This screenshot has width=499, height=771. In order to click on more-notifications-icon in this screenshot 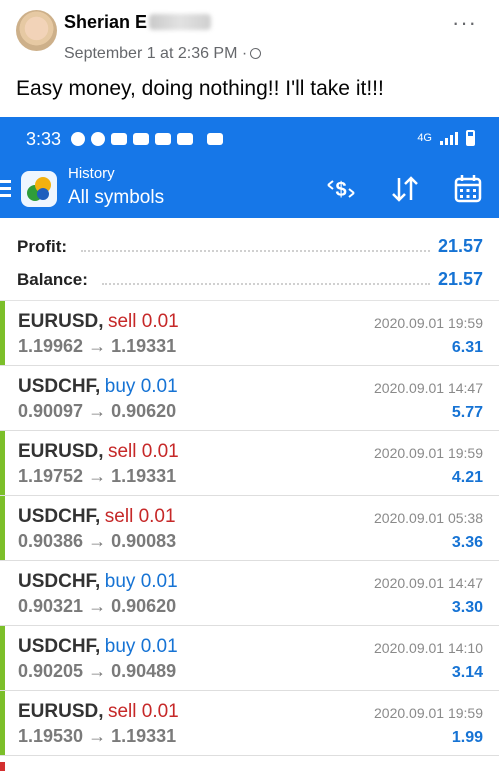, I will do `click(215, 139)`.